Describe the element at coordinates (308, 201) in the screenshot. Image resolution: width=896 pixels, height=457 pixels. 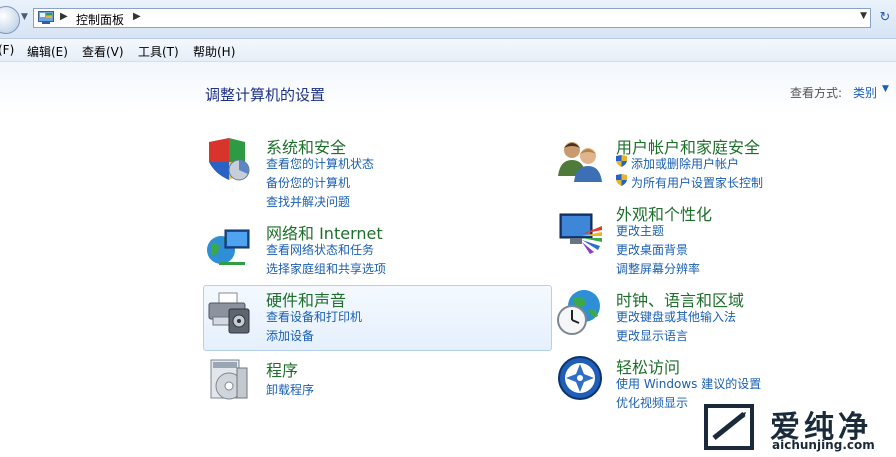
I see `link-troubleshoot: 查找并解决问题` at that location.